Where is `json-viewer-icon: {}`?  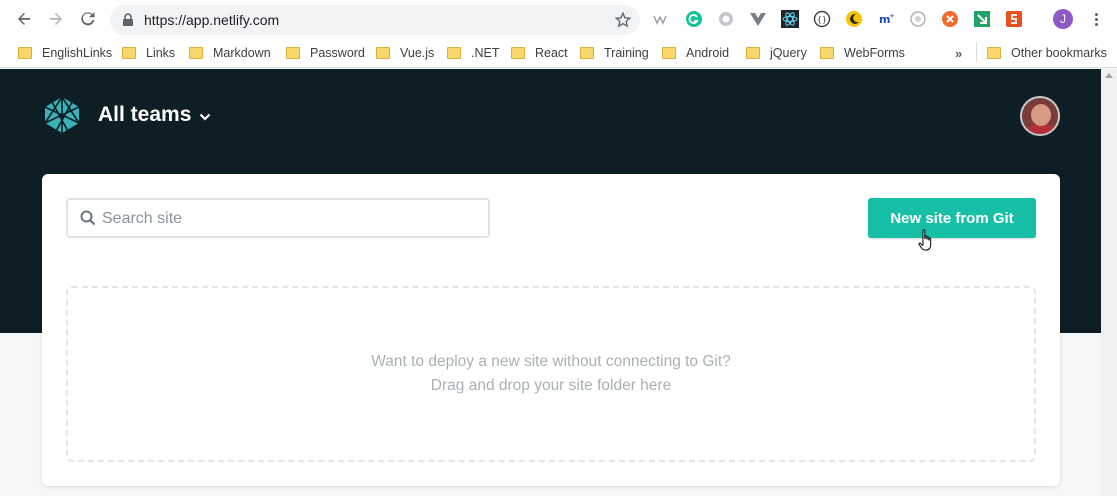
json-viewer-icon: {} is located at coordinates (822, 19).